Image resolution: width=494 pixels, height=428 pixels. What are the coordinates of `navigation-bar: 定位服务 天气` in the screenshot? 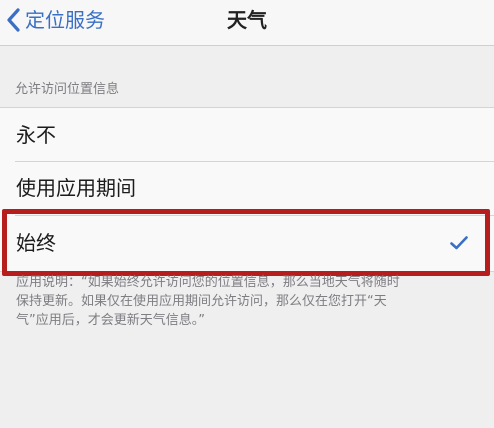 It's located at (247, 23).